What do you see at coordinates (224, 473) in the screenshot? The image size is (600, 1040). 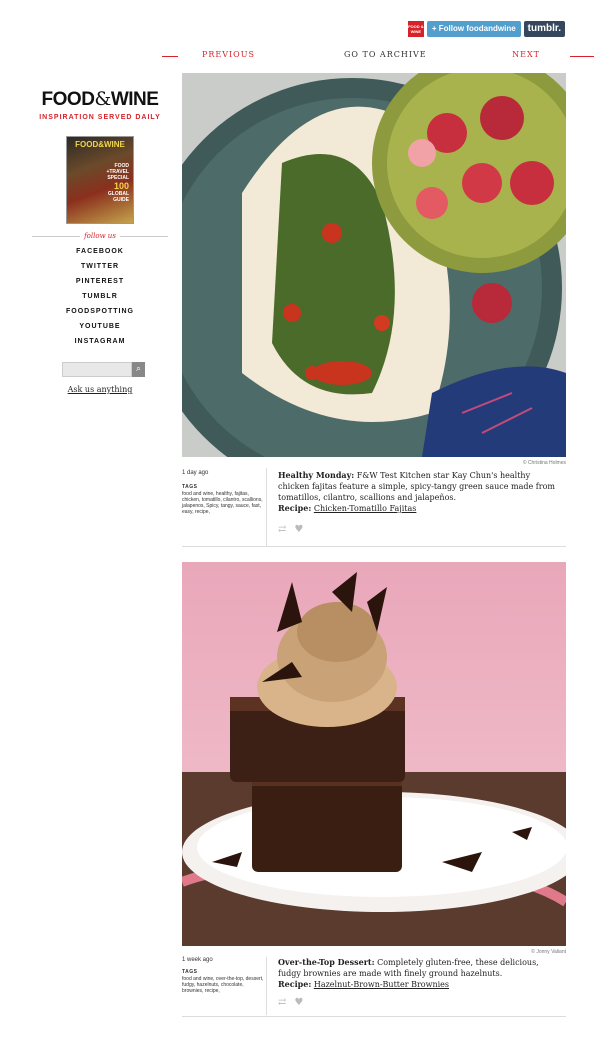 I see `post-timestamp: 1 day ago` at bounding box center [224, 473].